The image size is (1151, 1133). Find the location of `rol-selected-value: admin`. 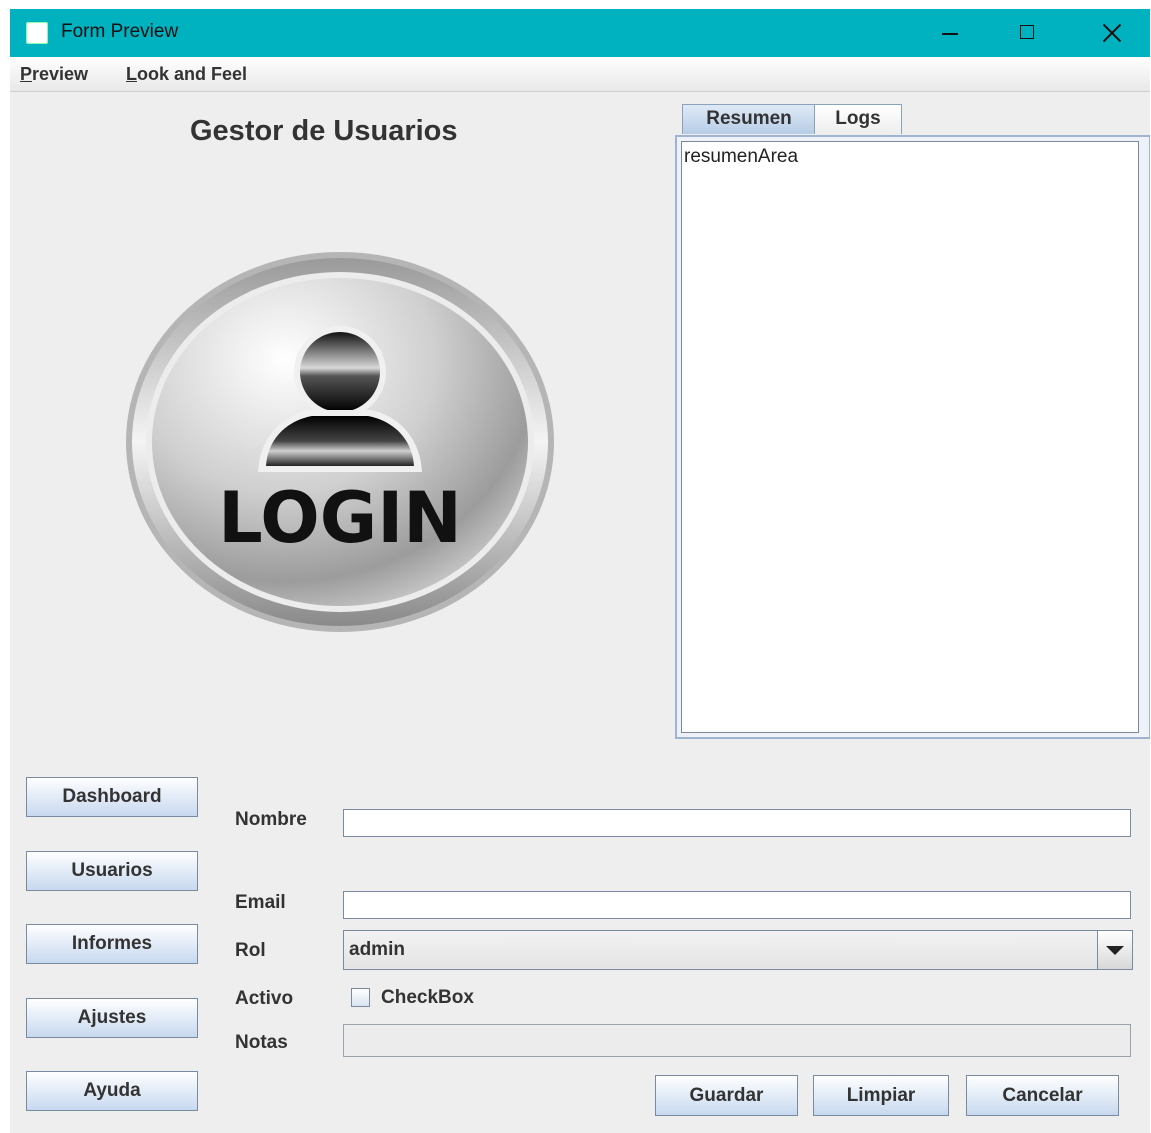

rol-selected-value: admin is located at coordinates (377, 949).